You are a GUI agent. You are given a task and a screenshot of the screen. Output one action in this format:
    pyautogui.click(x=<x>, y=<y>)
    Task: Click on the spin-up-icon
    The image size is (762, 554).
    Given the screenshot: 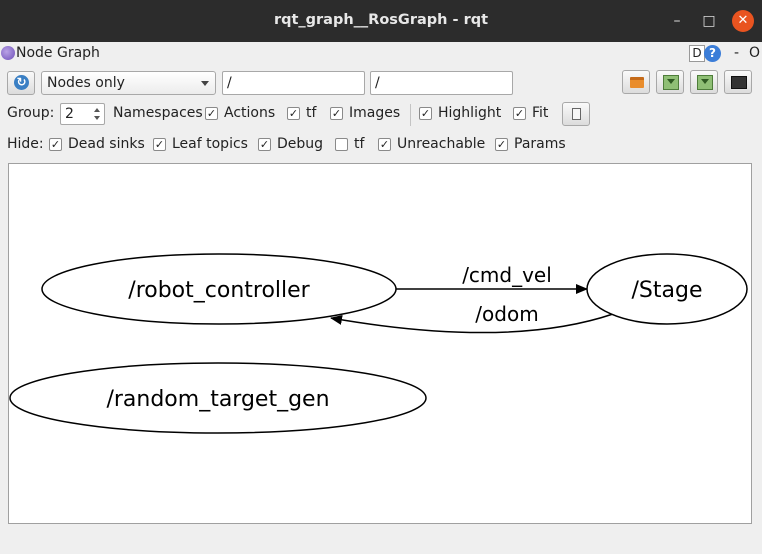 What is the action you would take?
    pyautogui.click(x=97, y=110)
    